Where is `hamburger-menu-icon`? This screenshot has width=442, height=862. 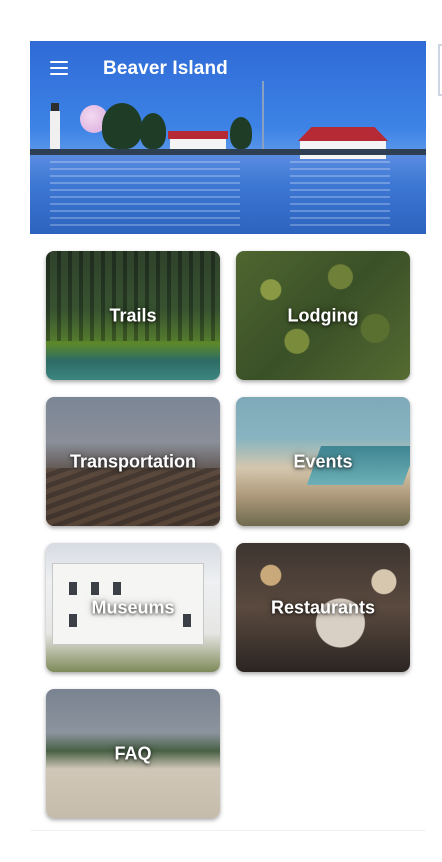
hamburger-menu-icon is located at coordinates (59, 68).